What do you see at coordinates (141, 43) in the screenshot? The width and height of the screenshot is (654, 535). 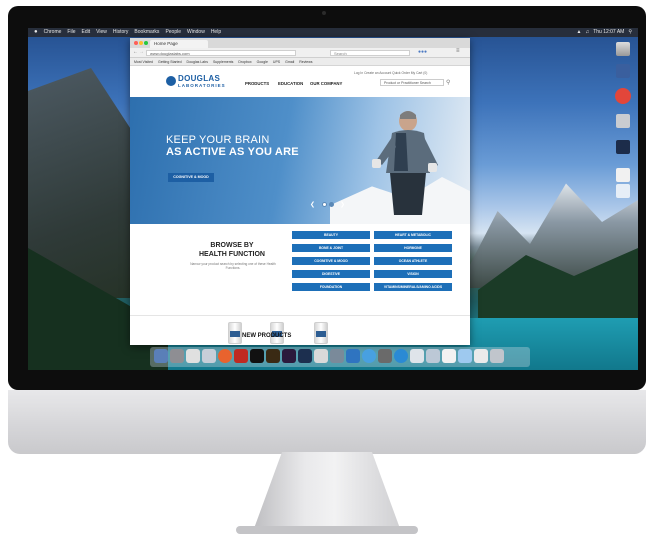 I see `minimize-window-icon` at bounding box center [141, 43].